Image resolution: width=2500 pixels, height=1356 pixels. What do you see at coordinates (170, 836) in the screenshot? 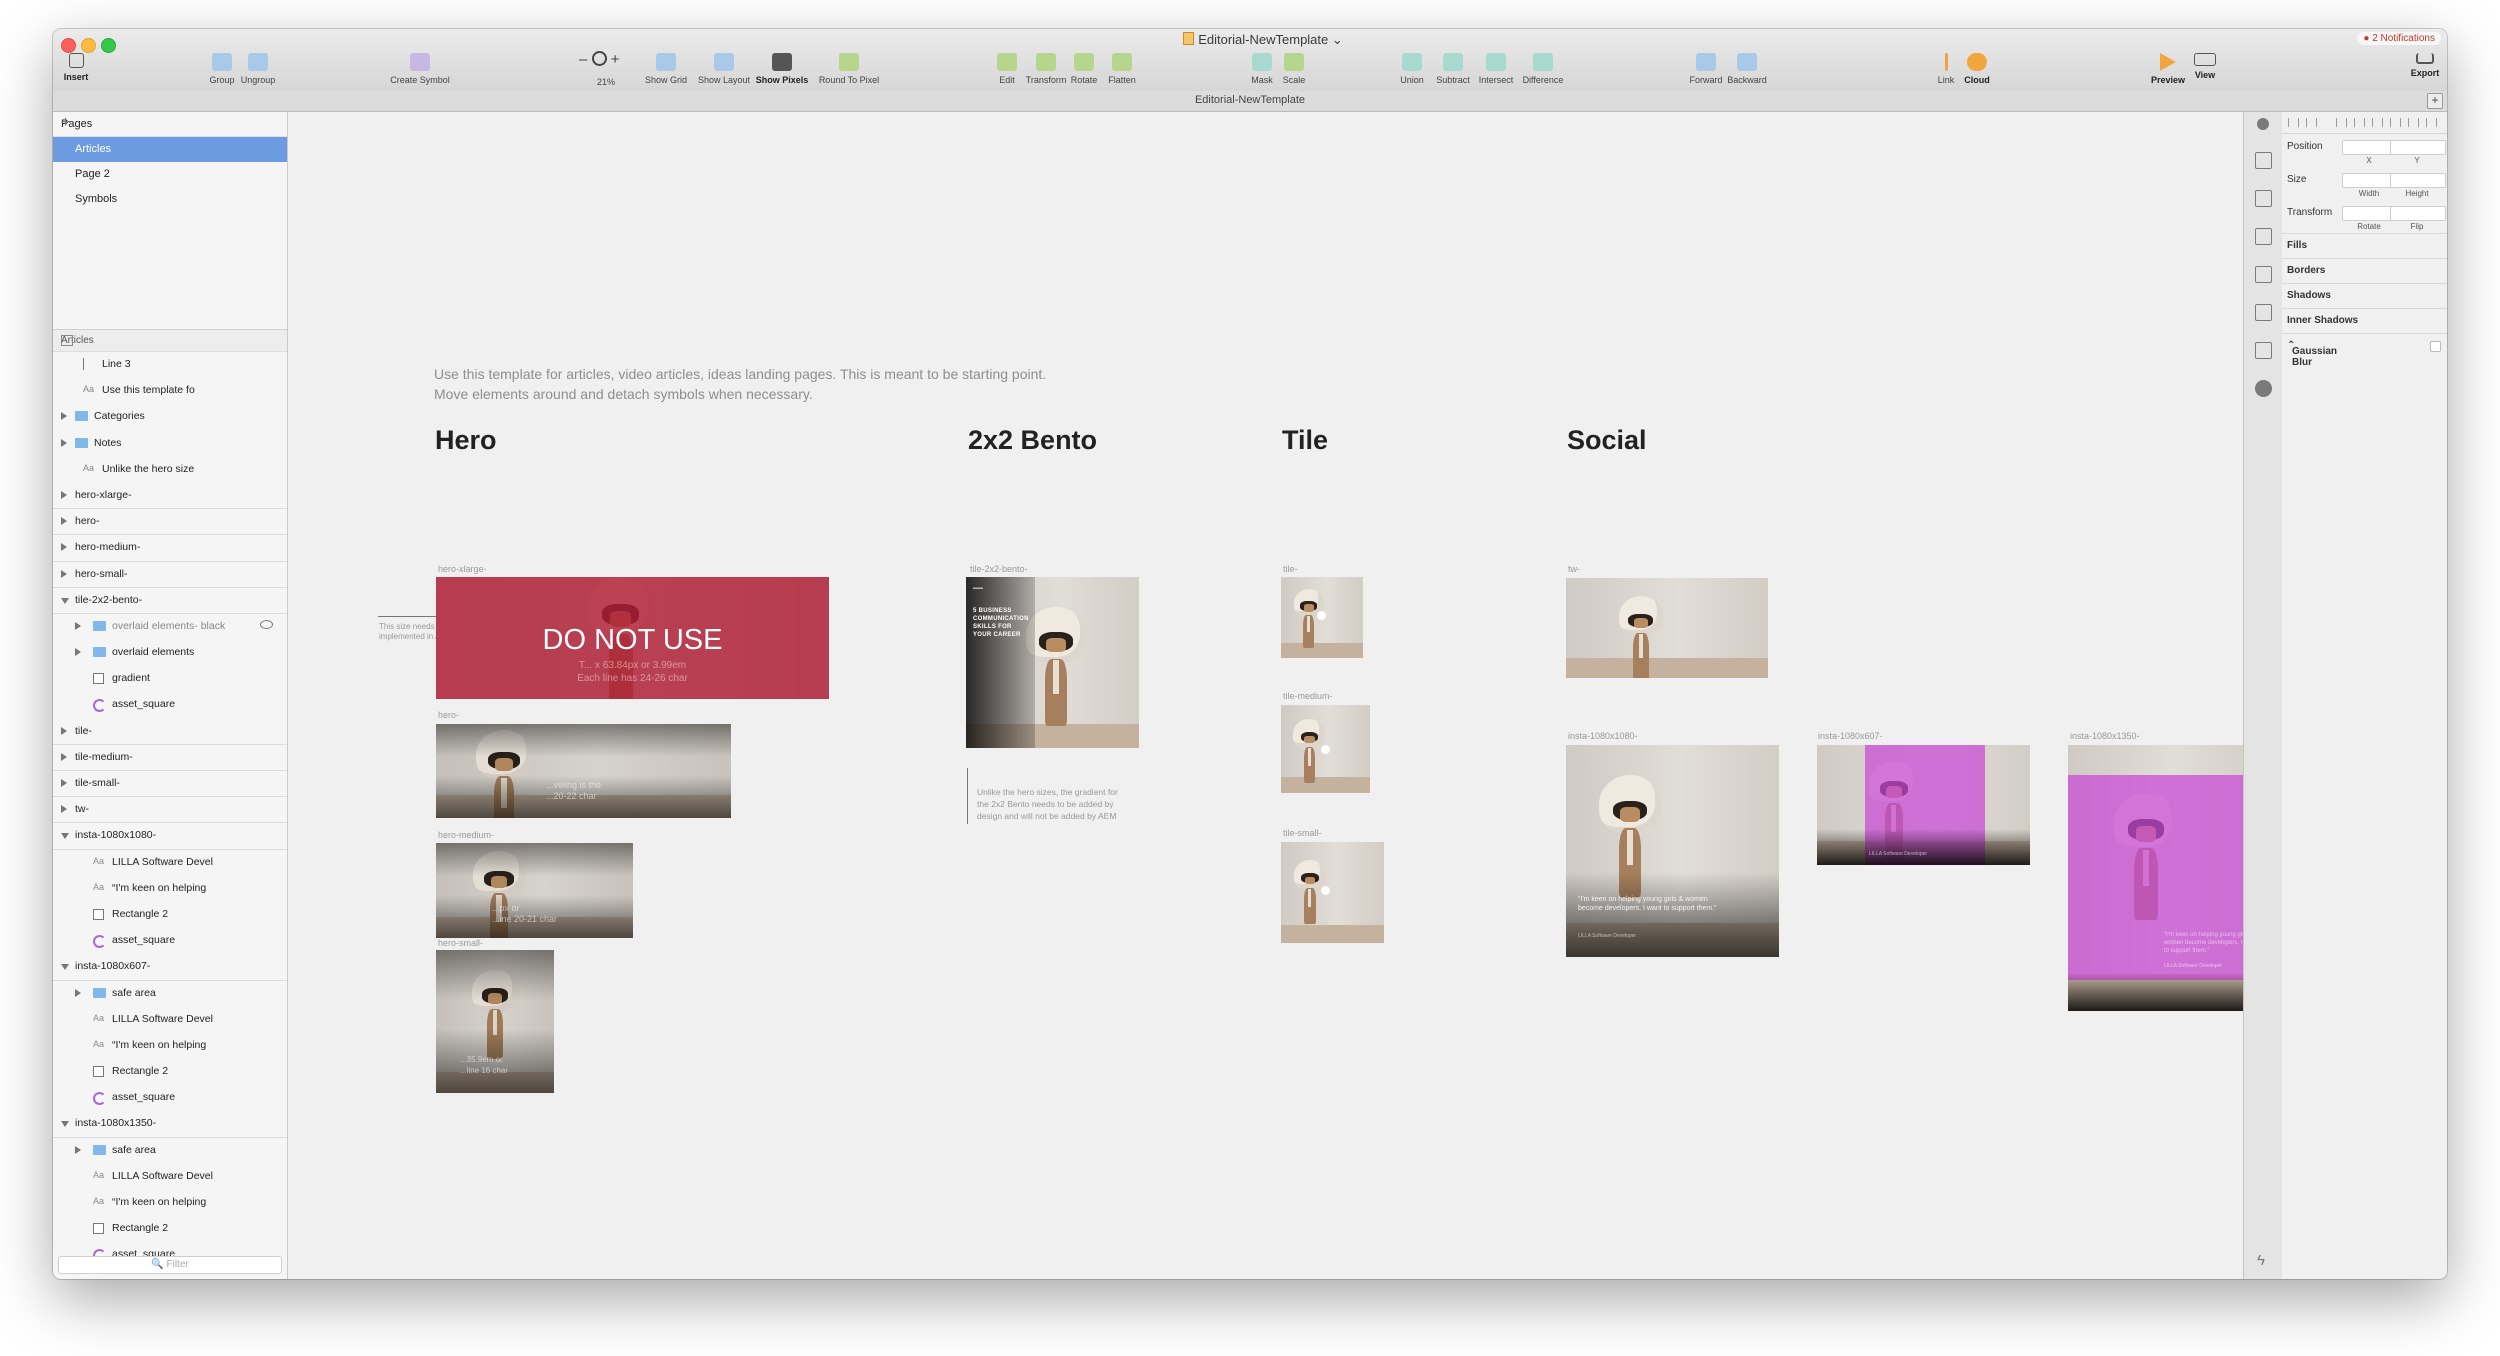
I see `layer-row: insta-1080x1080-` at bounding box center [170, 836].